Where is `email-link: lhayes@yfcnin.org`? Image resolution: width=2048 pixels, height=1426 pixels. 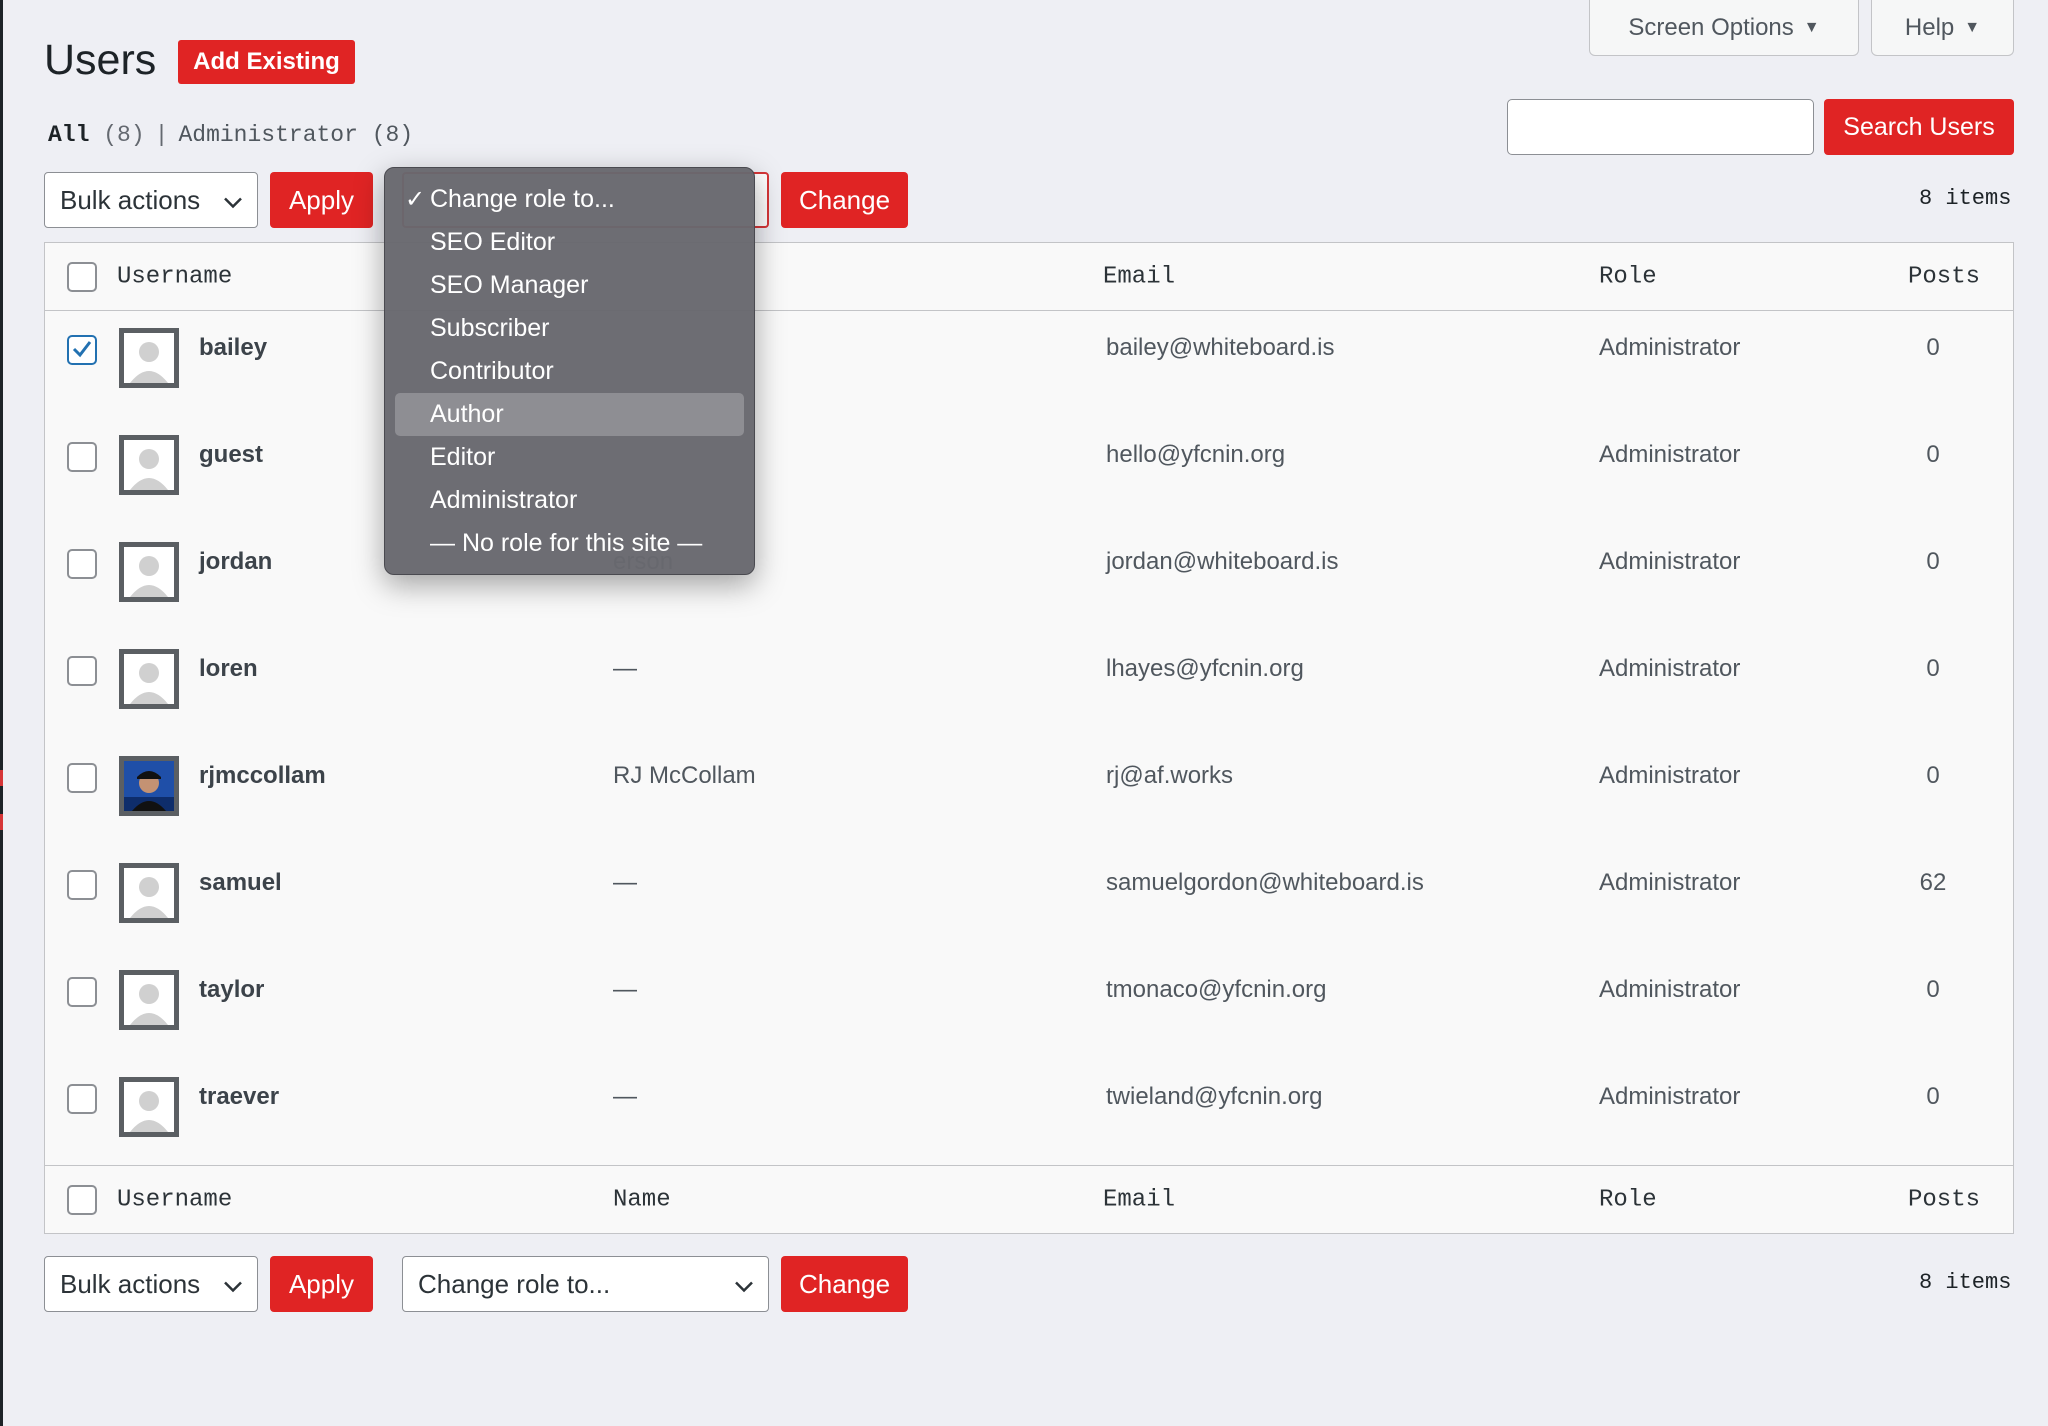 email-link: lhayes@yfcnin.org is located at coordinates (1205, 669).